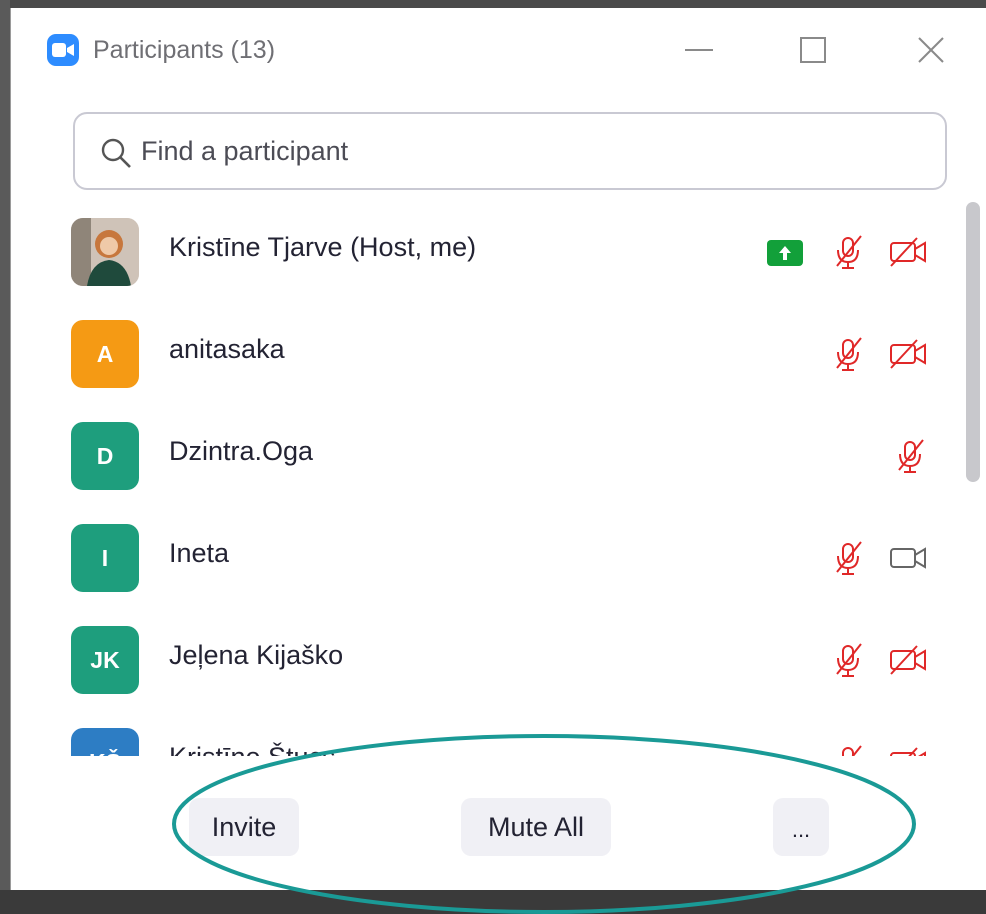  I want to click on video-on-icon, so click(908, 558).